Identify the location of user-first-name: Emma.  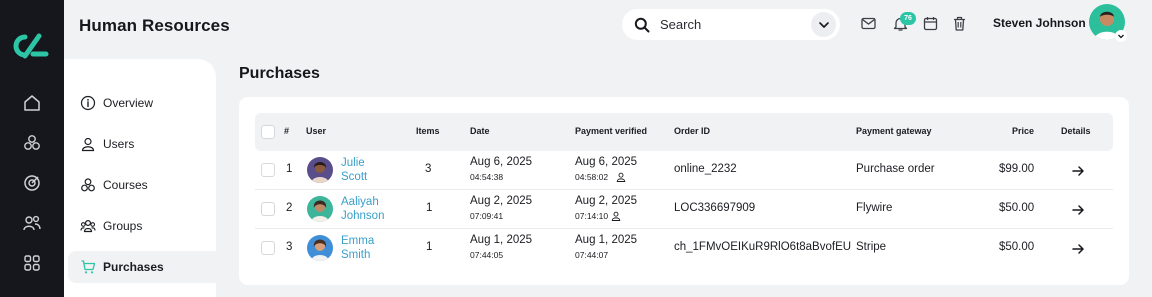
(358, 241).